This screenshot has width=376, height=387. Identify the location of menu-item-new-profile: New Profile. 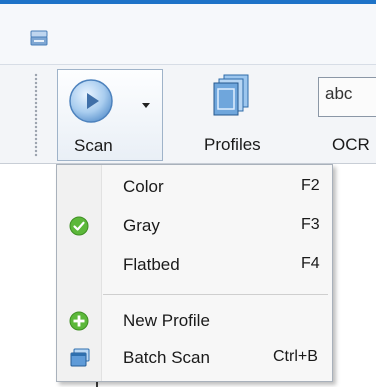
(194, 321).